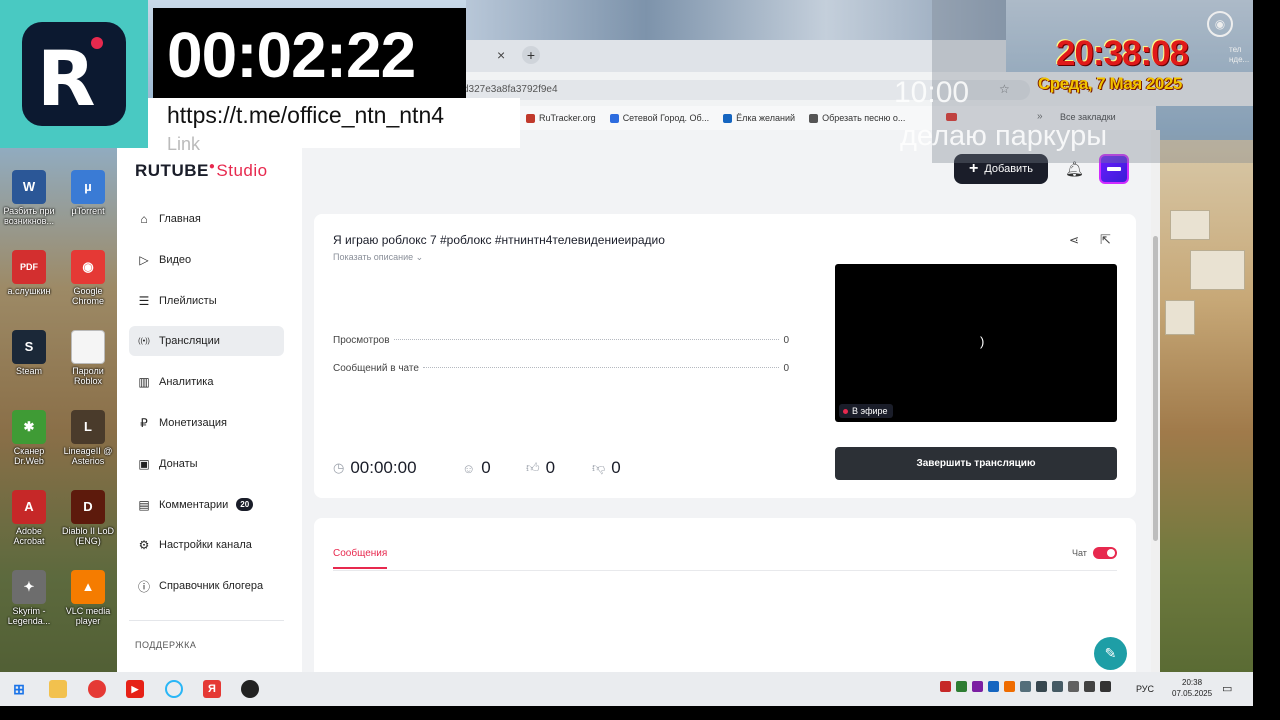 This screenshot has height=720, width=1280. I want to click on help-chat-button: ✎, so click(1110, 653).